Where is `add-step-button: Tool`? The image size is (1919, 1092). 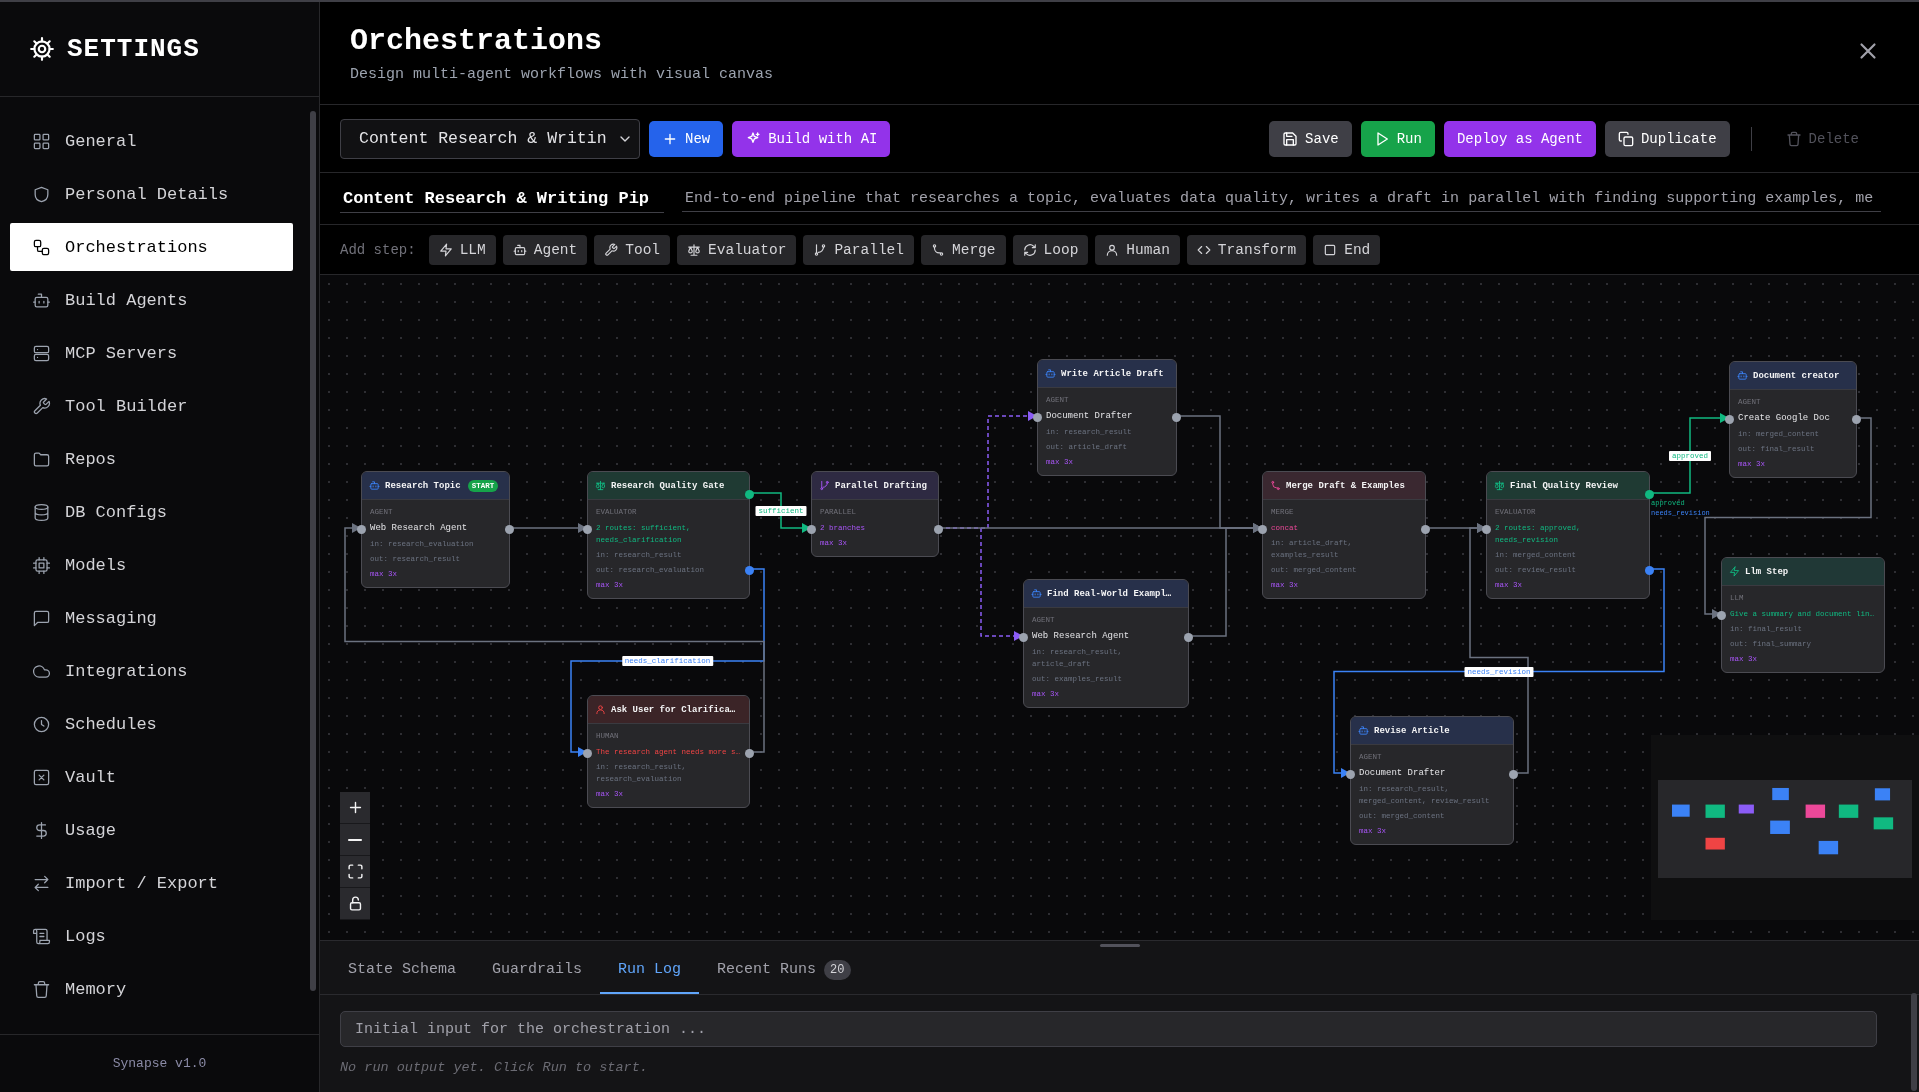
add-step-button: Tool is located at coordinates (632, 249).